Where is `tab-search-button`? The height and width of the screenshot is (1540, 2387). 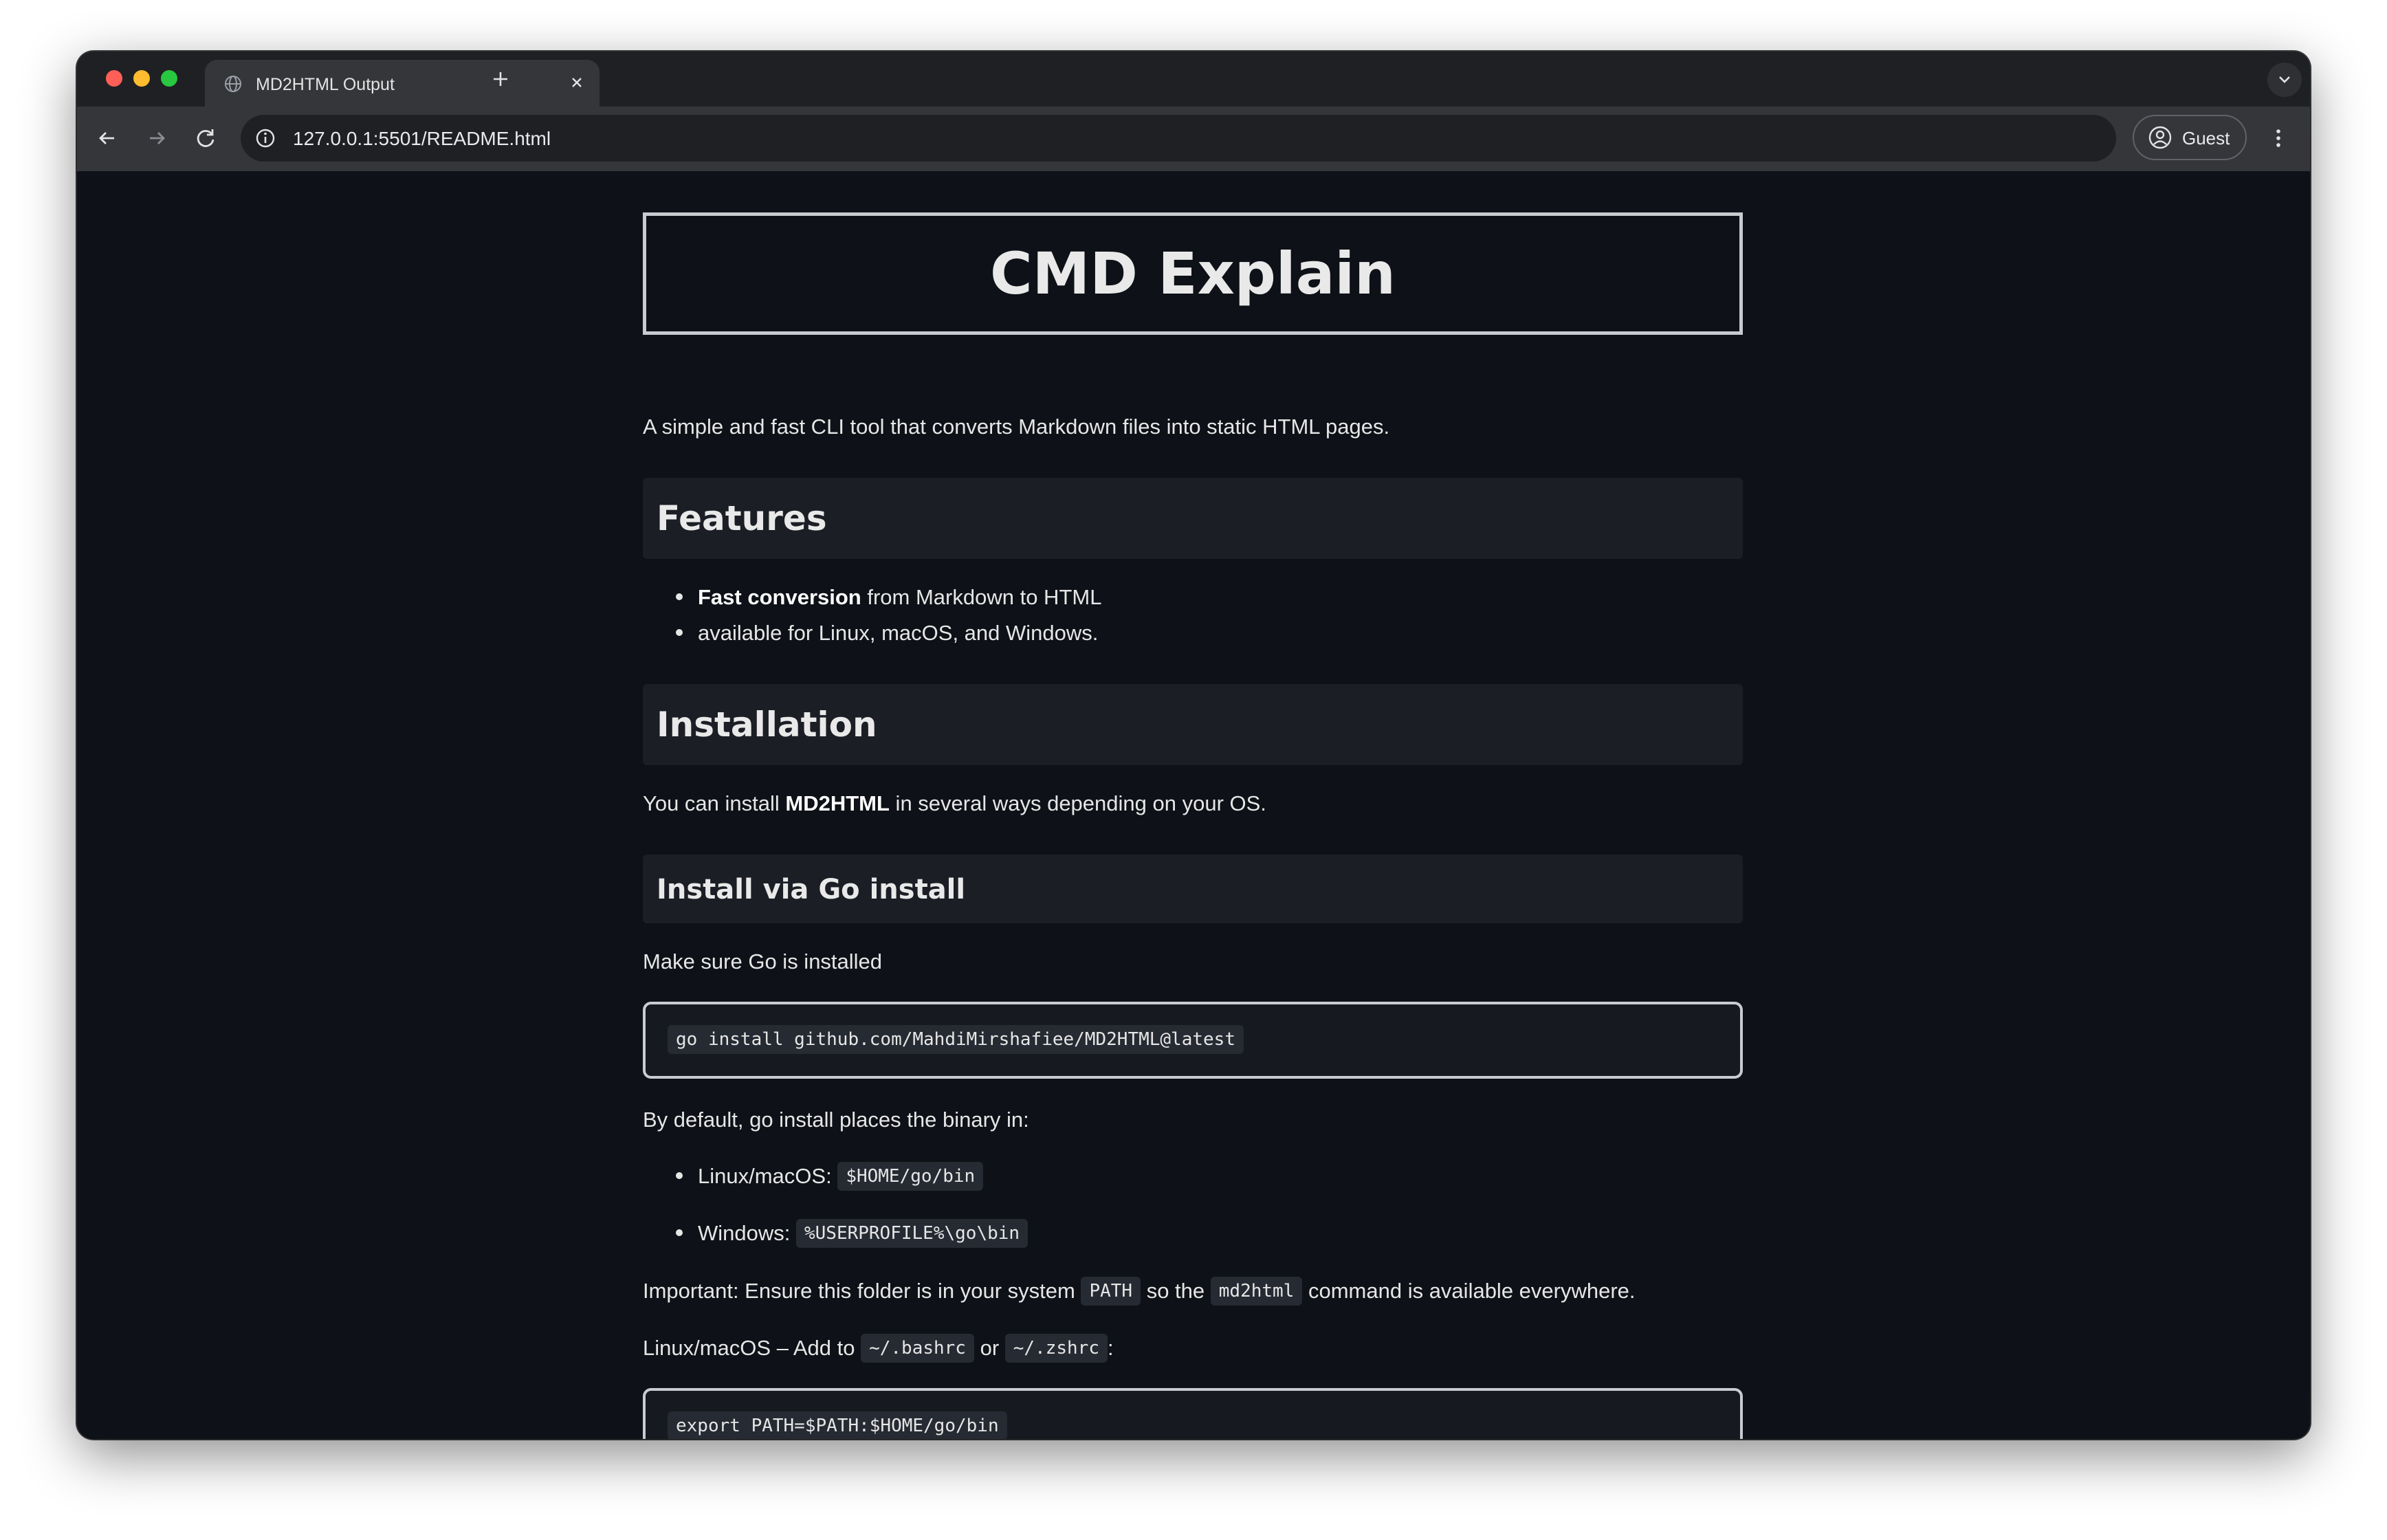 tab-search-button is located at coordinates (2284, 80).